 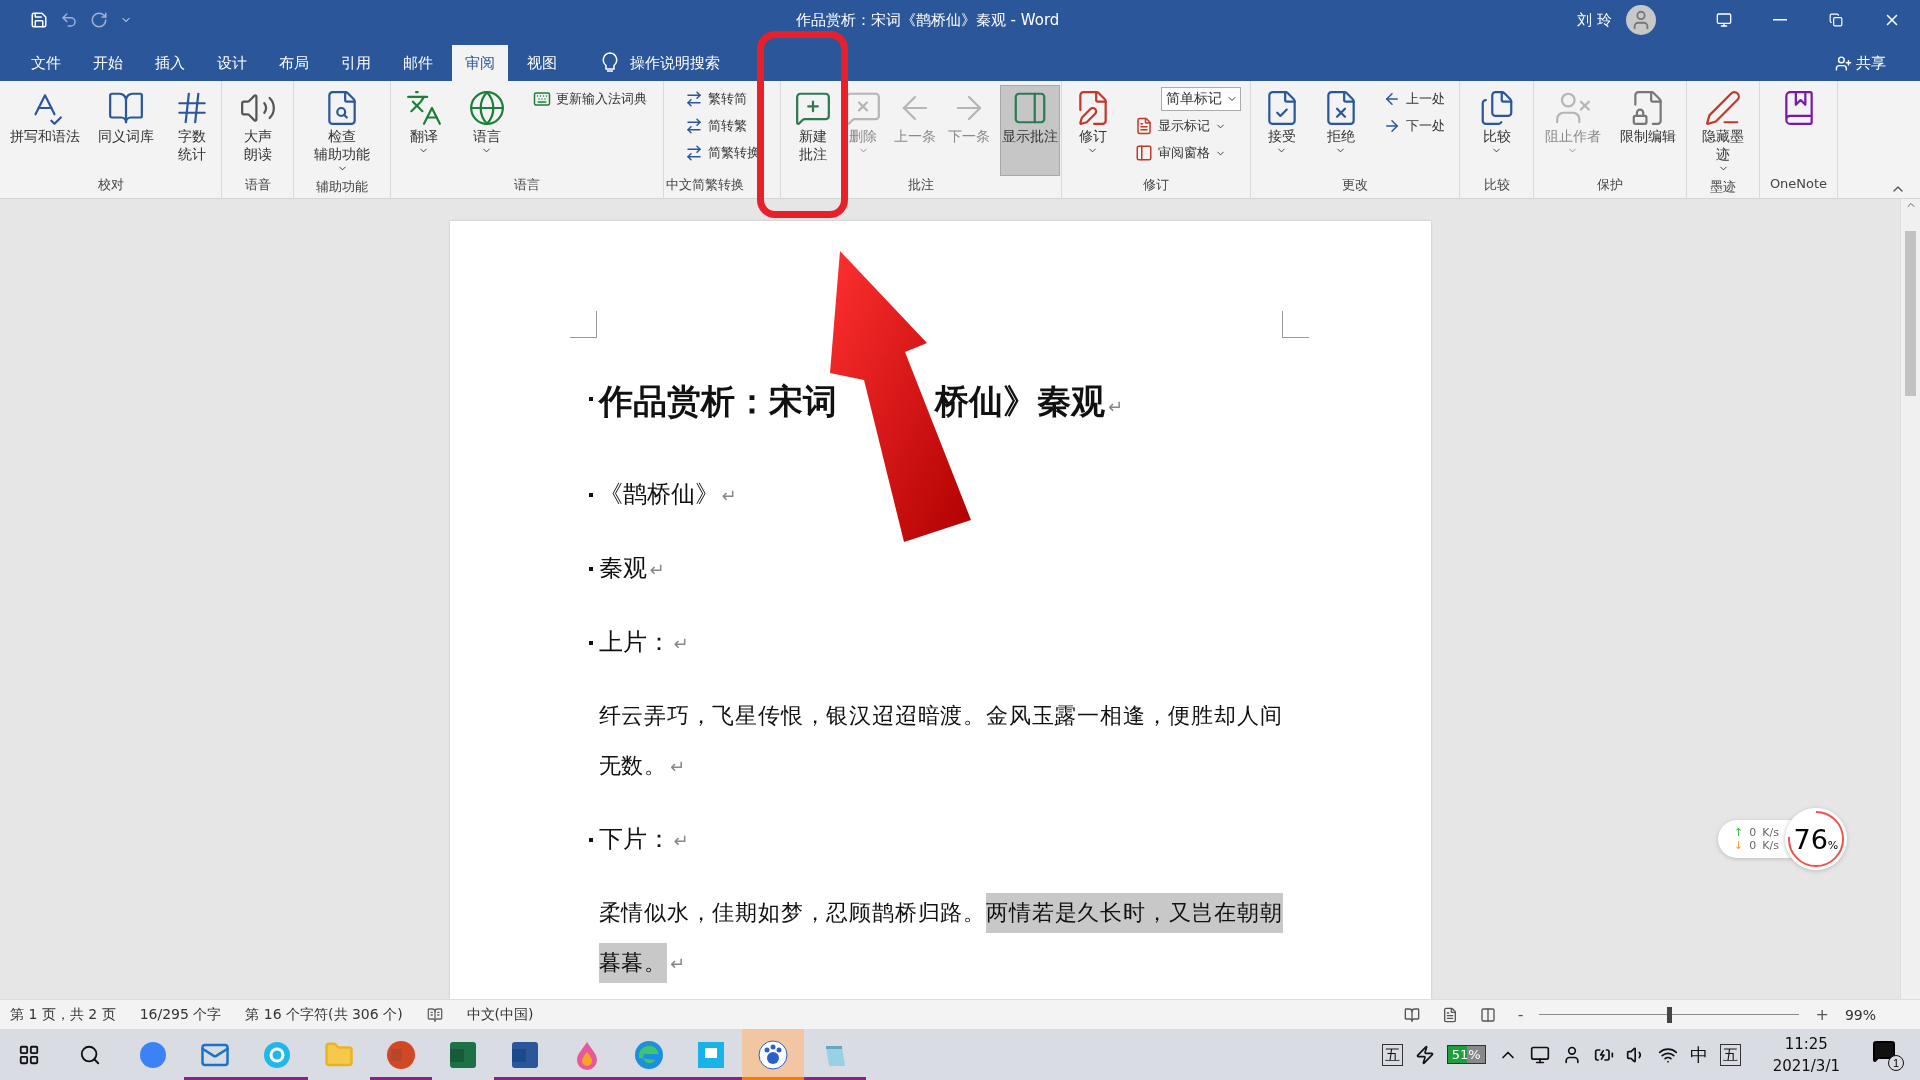 I want to click on document-app-icon, so click(x=525, y=1054).